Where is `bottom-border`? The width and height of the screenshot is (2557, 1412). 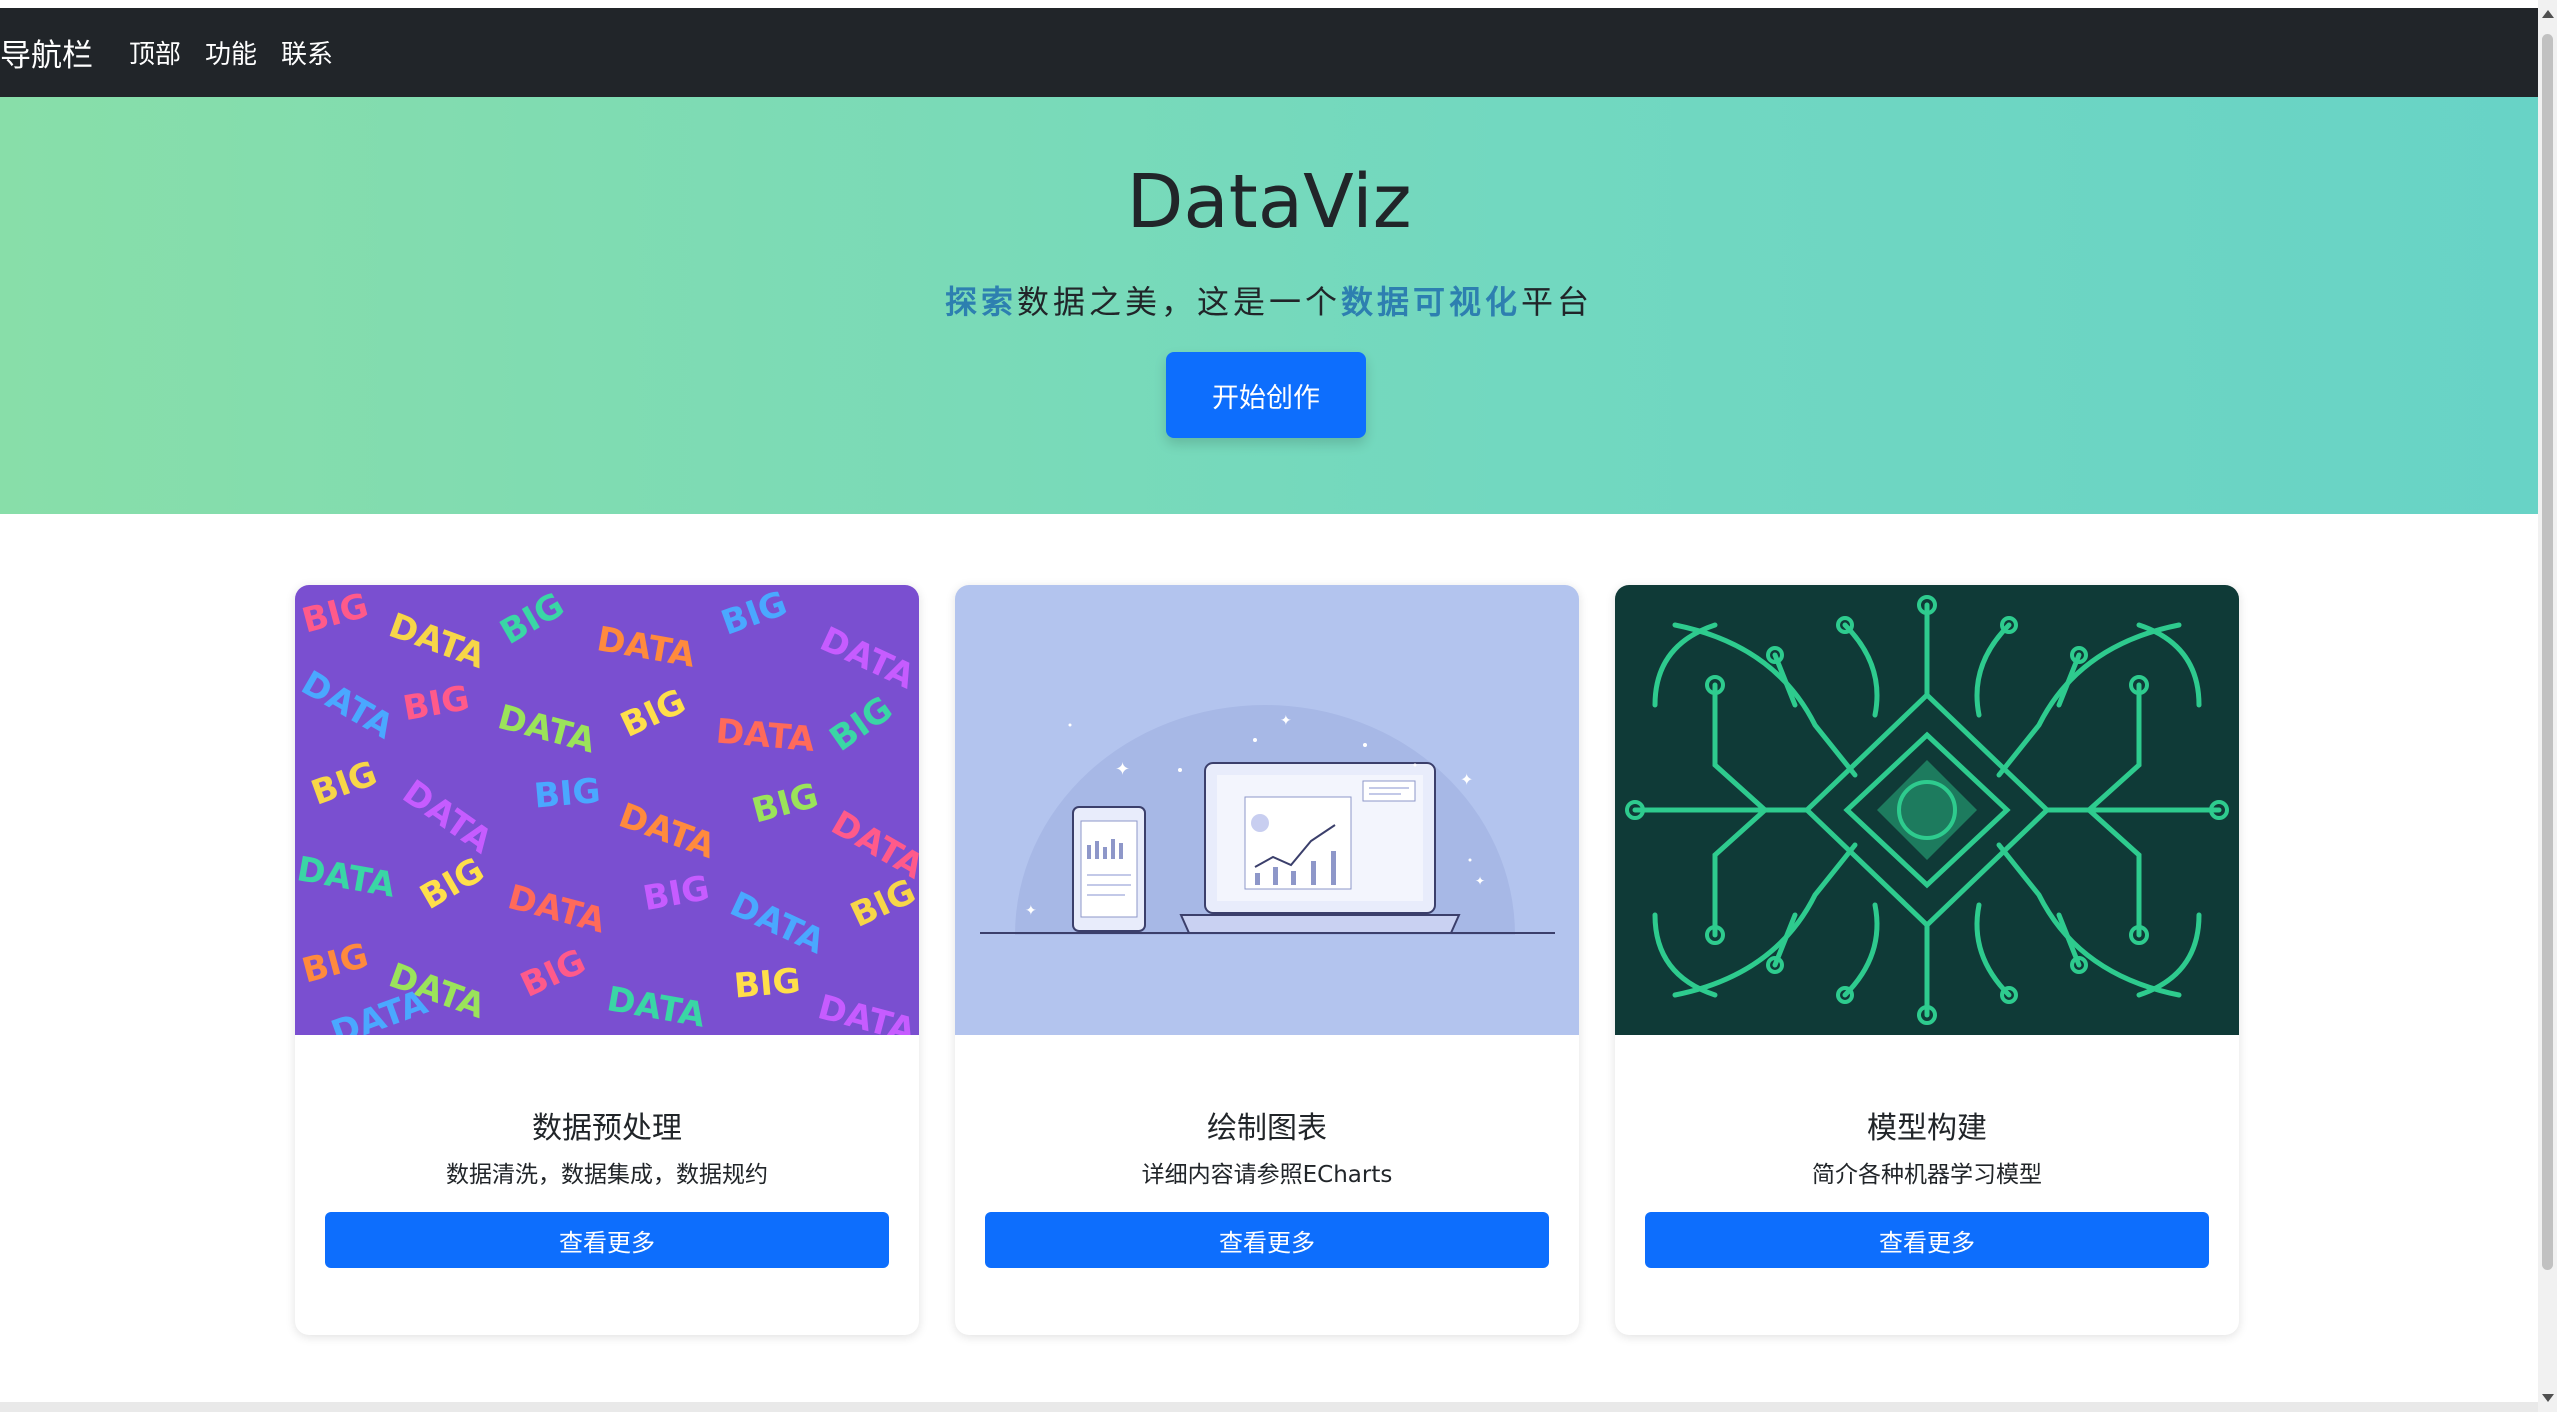
bottom-border is located at coordinates (1269, 1407).